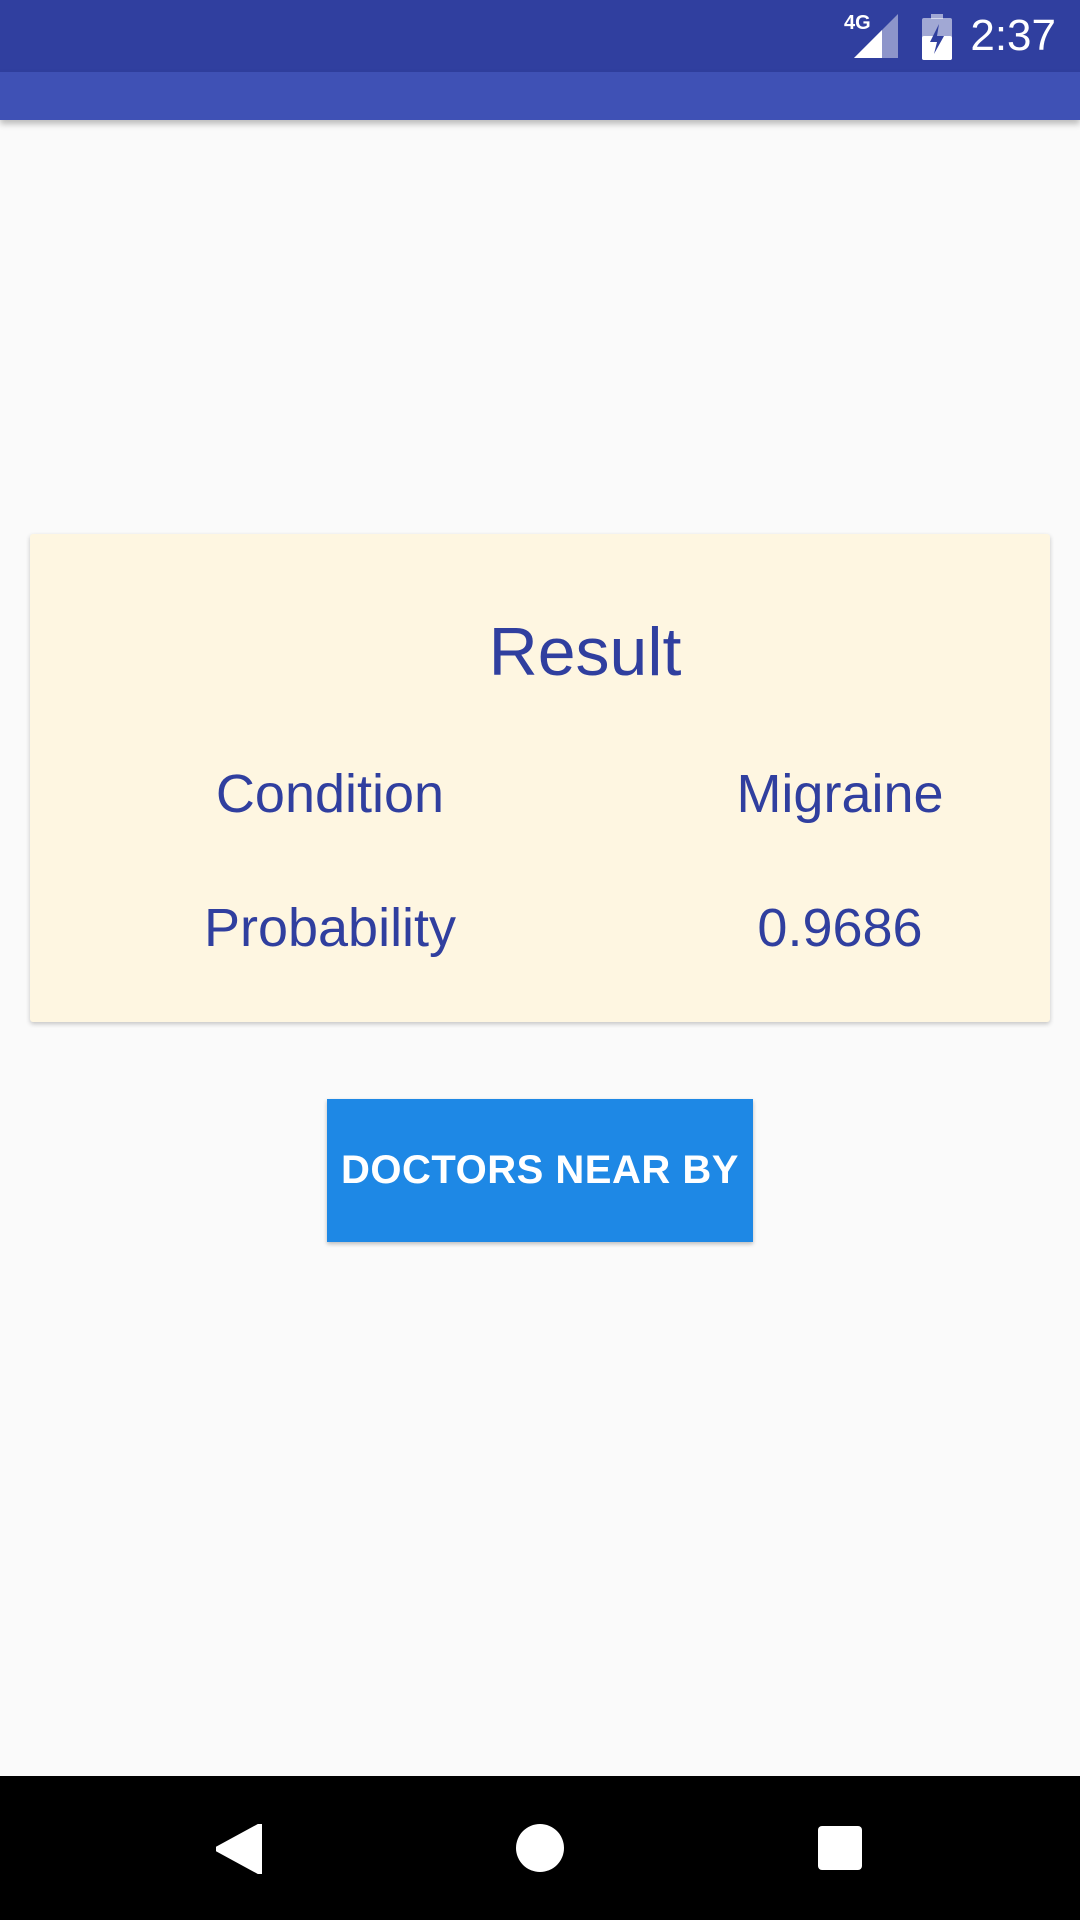  What do you see at coordinates (840, 794) in the screenshot?
I see `condition-value: Migraine` at bounding box center [840, 794].